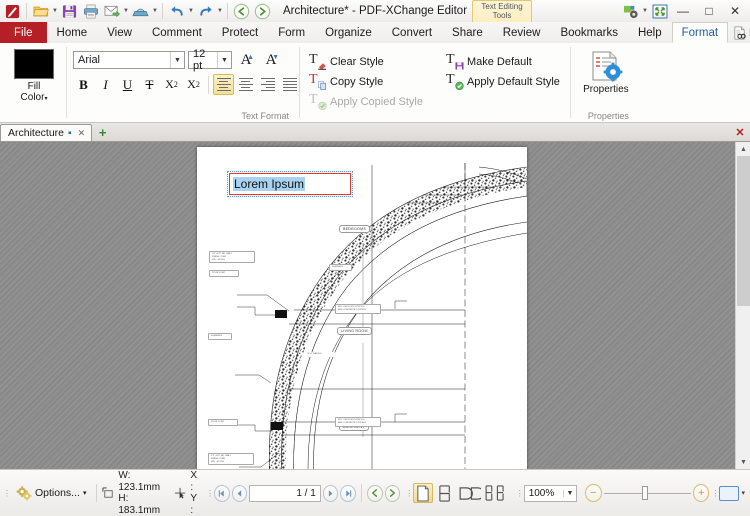  I want to click on navigate-back-button, so click(375, 493).